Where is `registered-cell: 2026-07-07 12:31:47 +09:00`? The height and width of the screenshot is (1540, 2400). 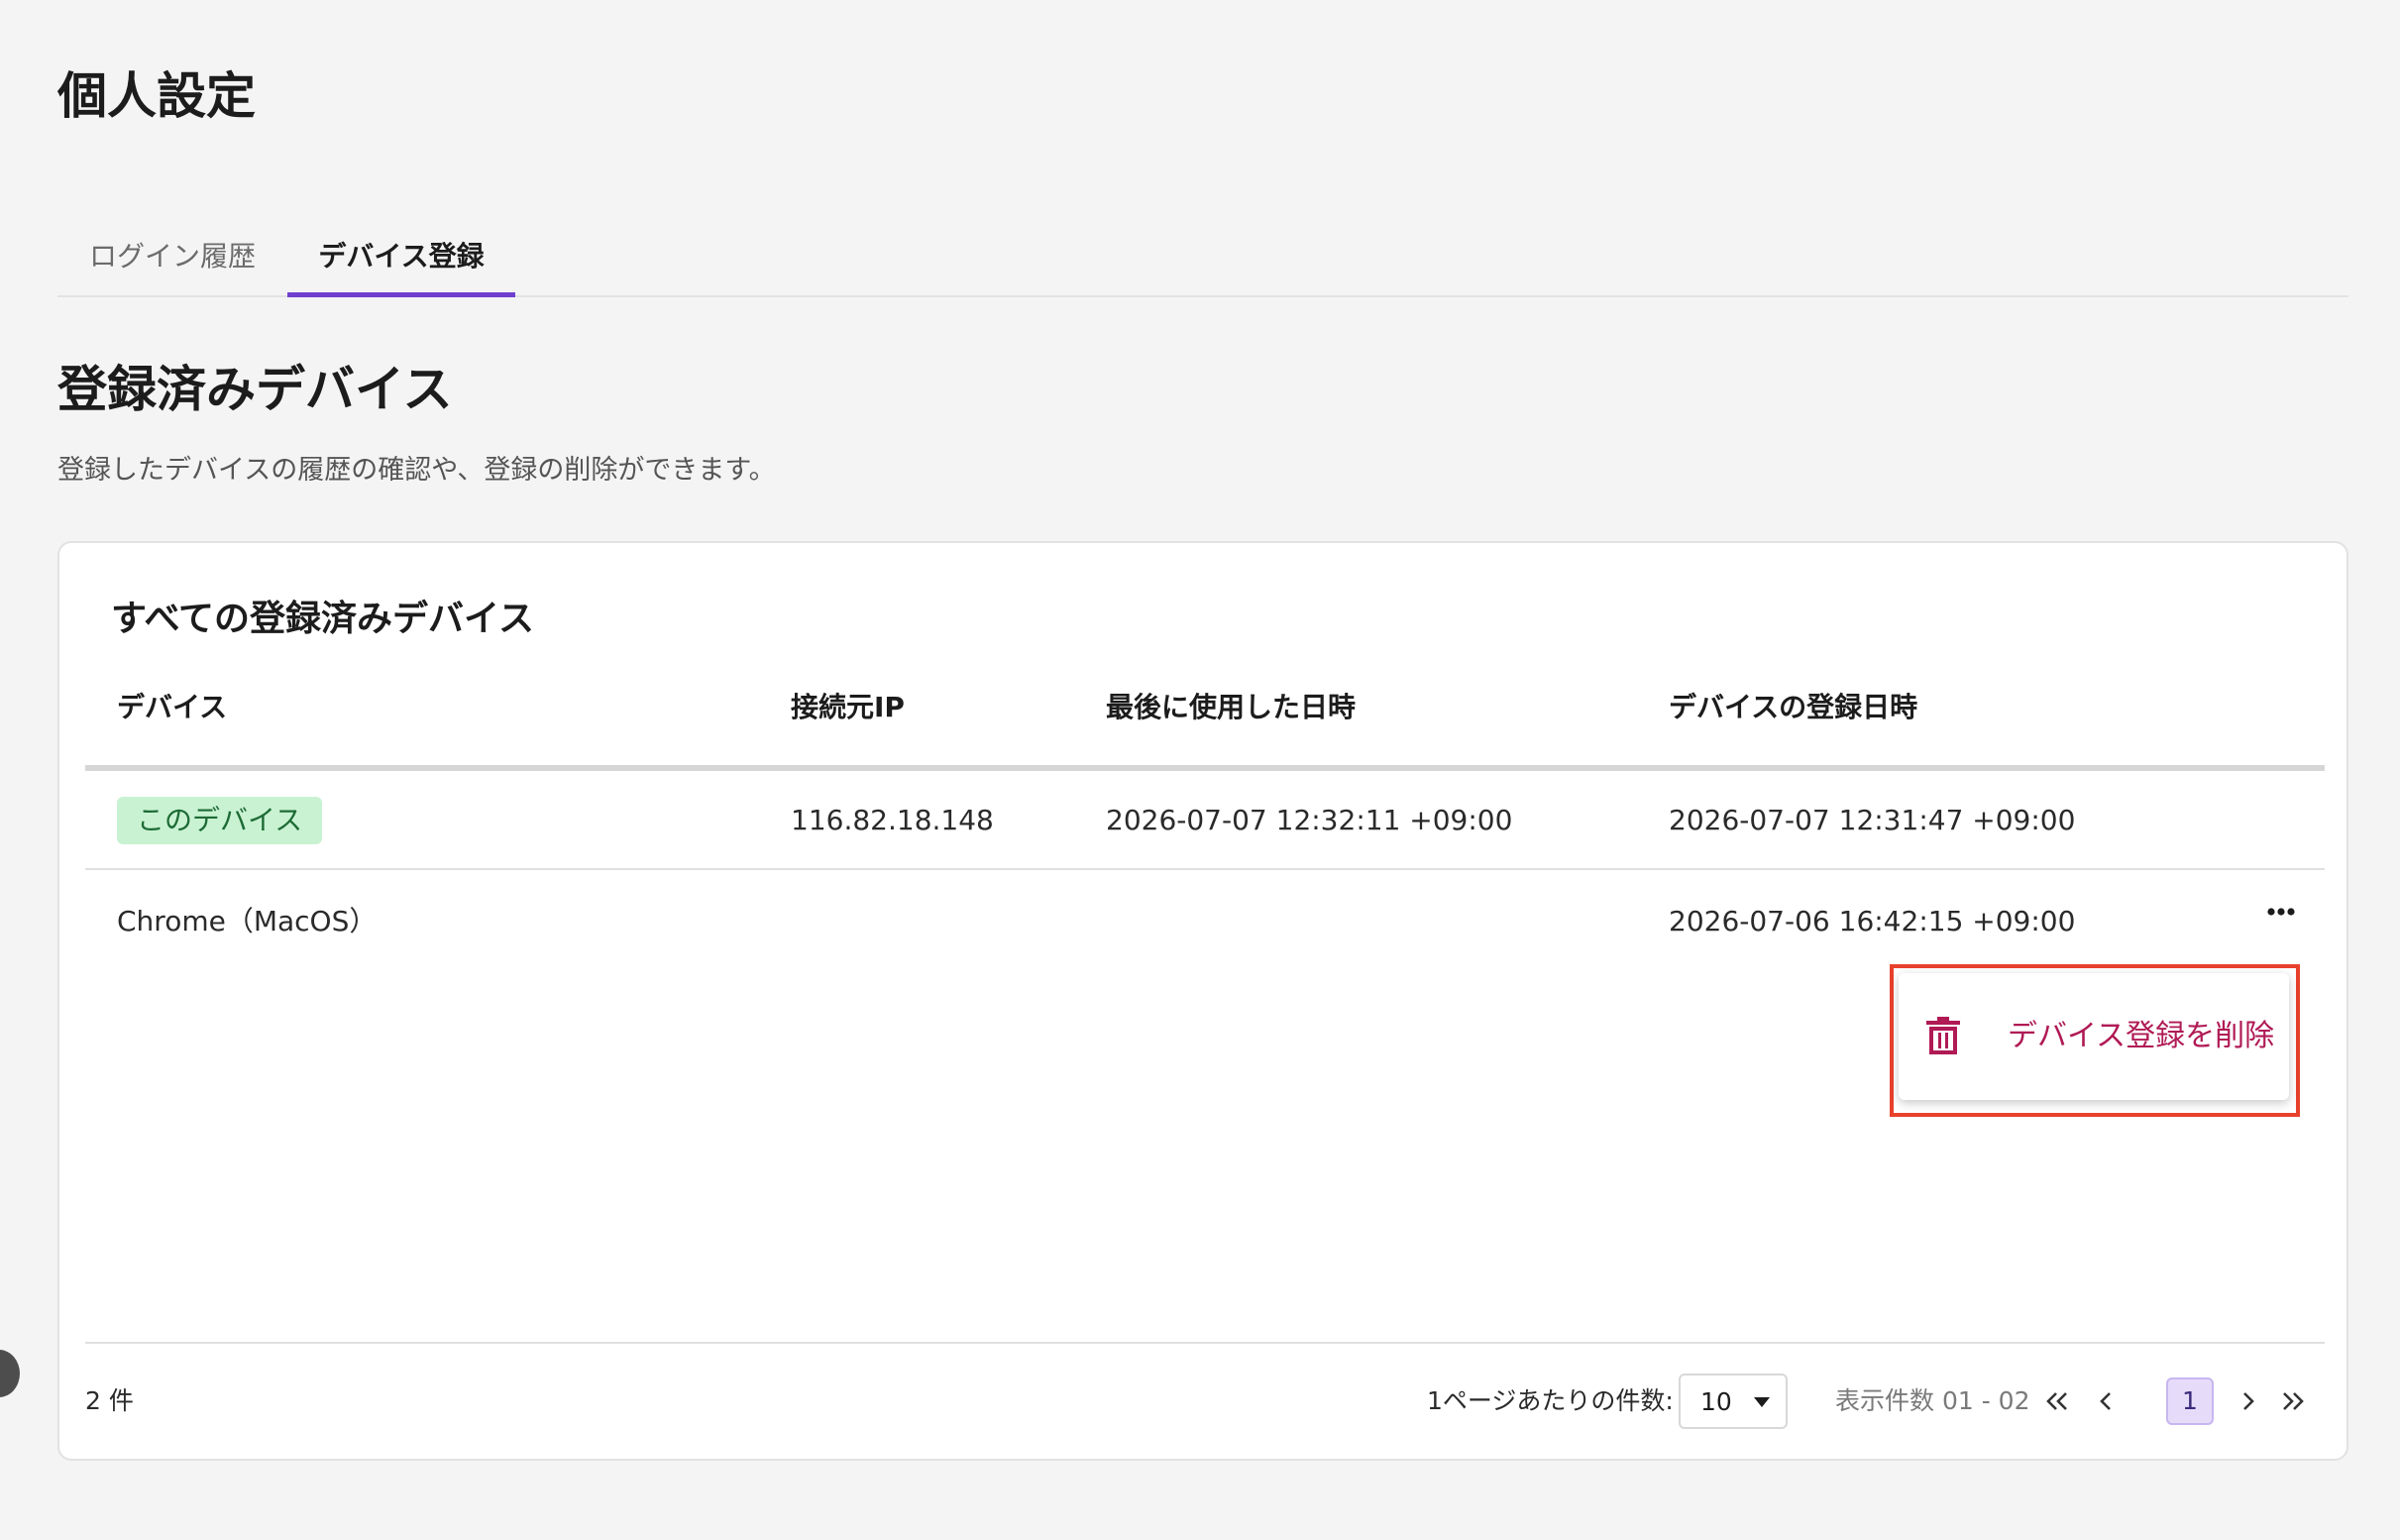
registered-cell: 2026-07-07 12:31:47 +09:00 is located at coordinates (1872, 820).